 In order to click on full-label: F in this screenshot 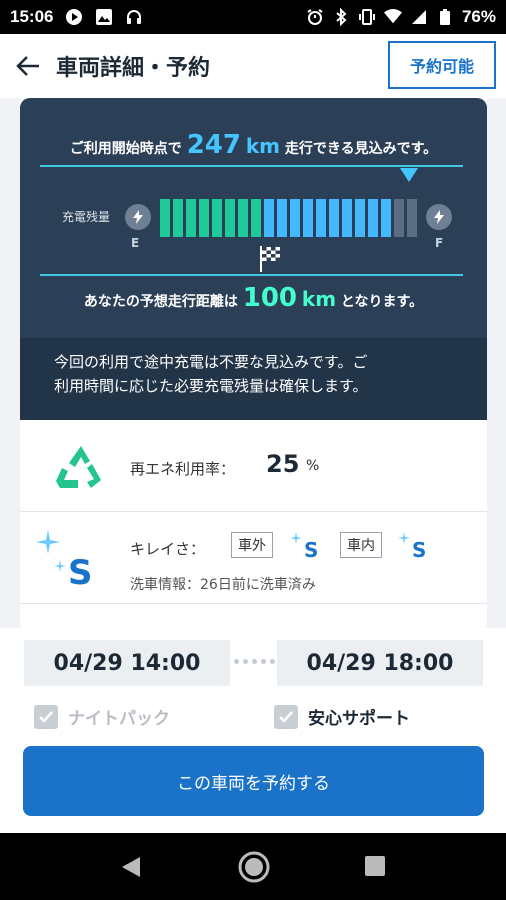, I will do `click(439, 243)`.